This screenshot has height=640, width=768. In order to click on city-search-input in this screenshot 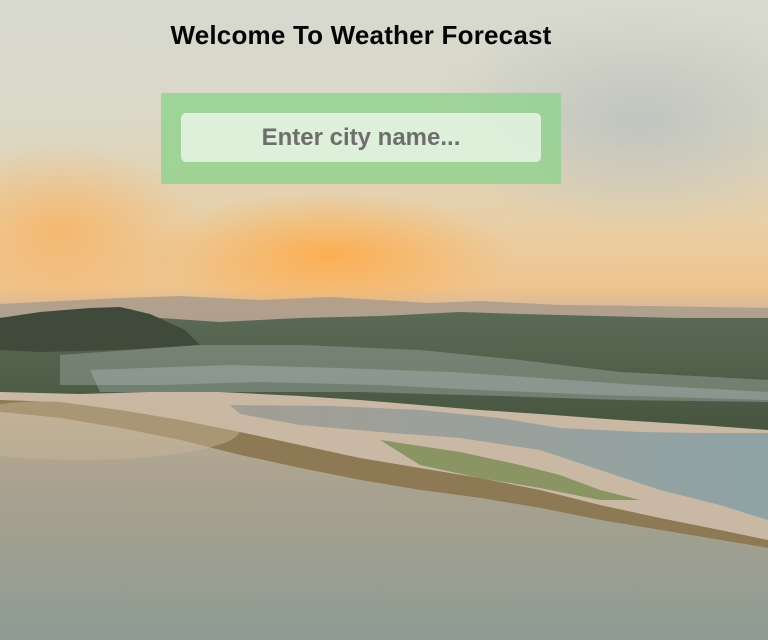, I will do `click(361, 137)`.